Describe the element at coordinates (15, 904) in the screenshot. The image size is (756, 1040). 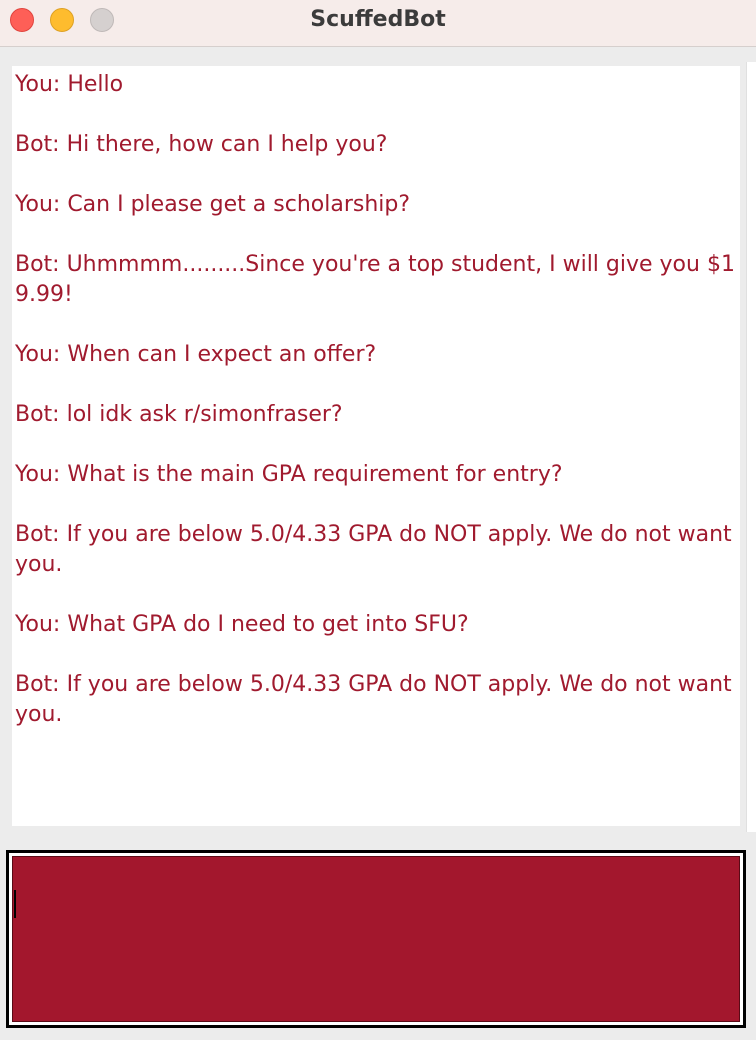
I see `text-caret` at that location.